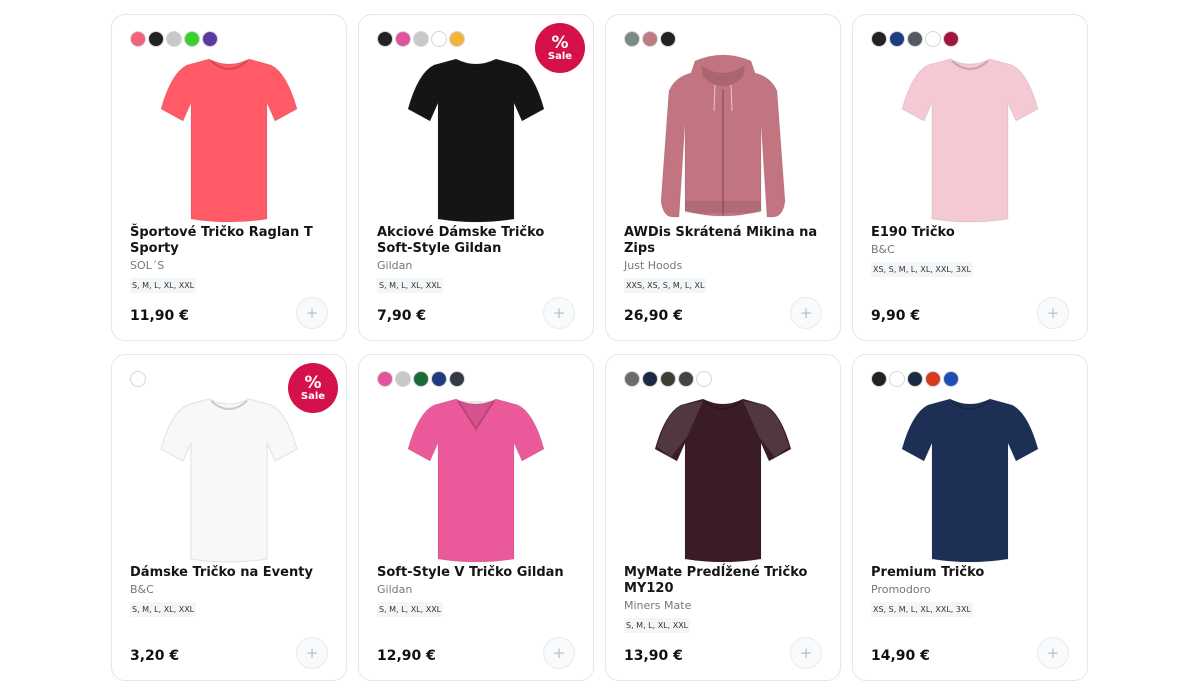 The width and height of the screenshot is (1200, 690). I want to click on product-brand: B&C, so click(883, 249).